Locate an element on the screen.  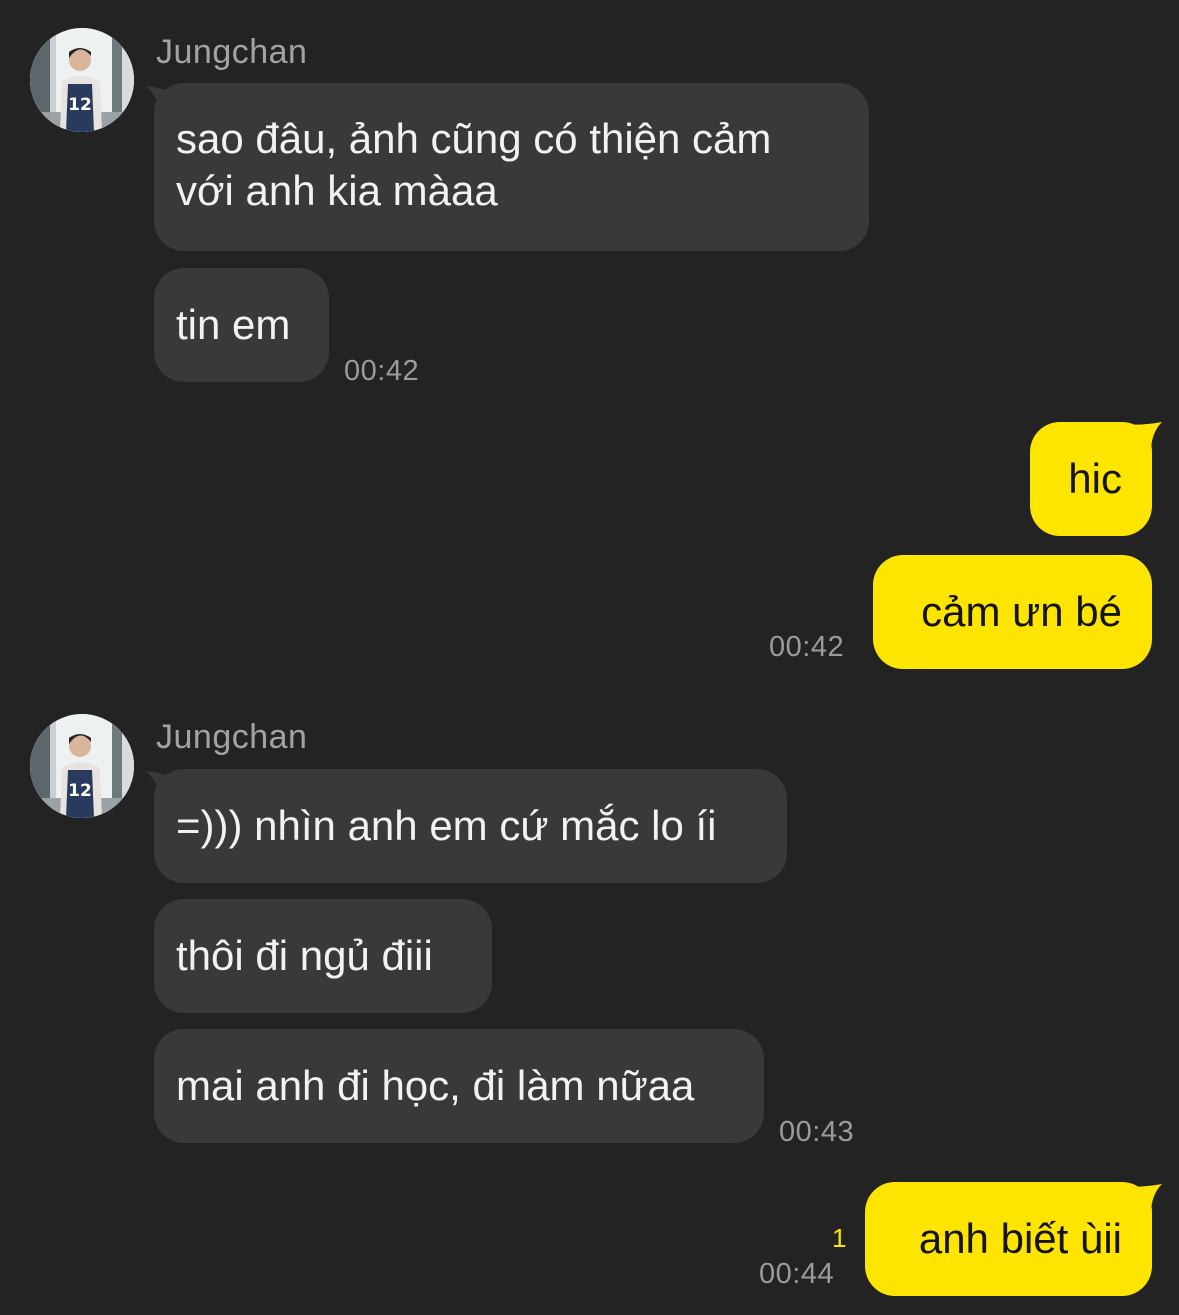
timestamp: 00:43 is located at coordinates (817, 1132).